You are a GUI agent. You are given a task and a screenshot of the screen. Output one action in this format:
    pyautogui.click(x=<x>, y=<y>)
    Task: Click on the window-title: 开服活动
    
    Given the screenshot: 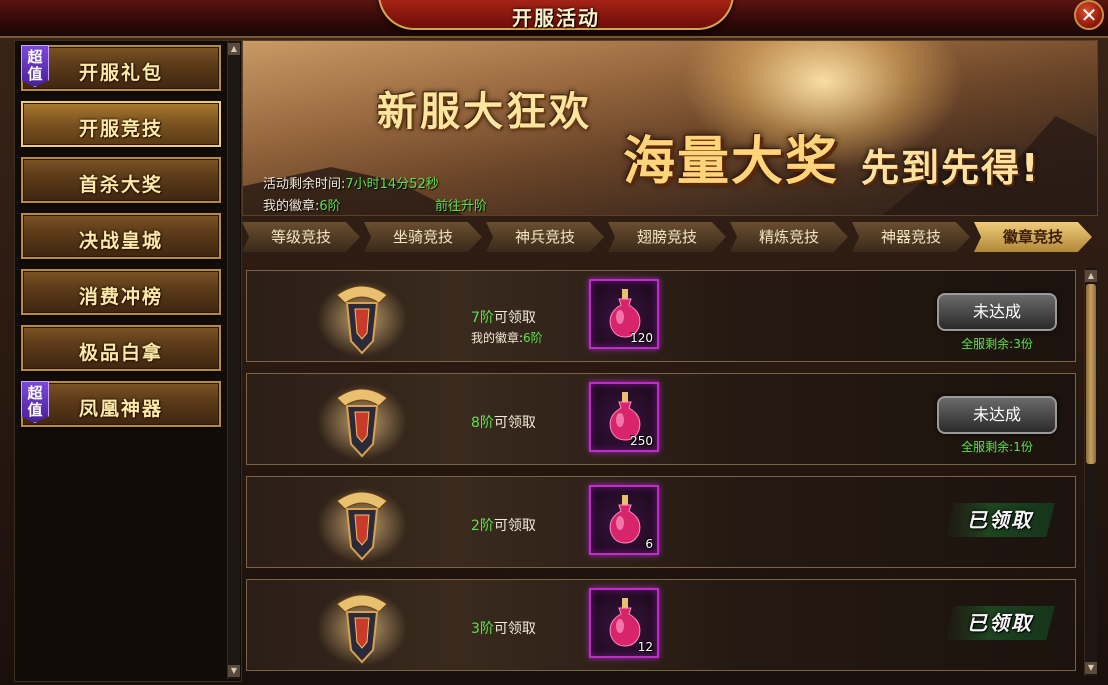 What is the action you would take?
    pyautogui.click(x=556, y=18)
    